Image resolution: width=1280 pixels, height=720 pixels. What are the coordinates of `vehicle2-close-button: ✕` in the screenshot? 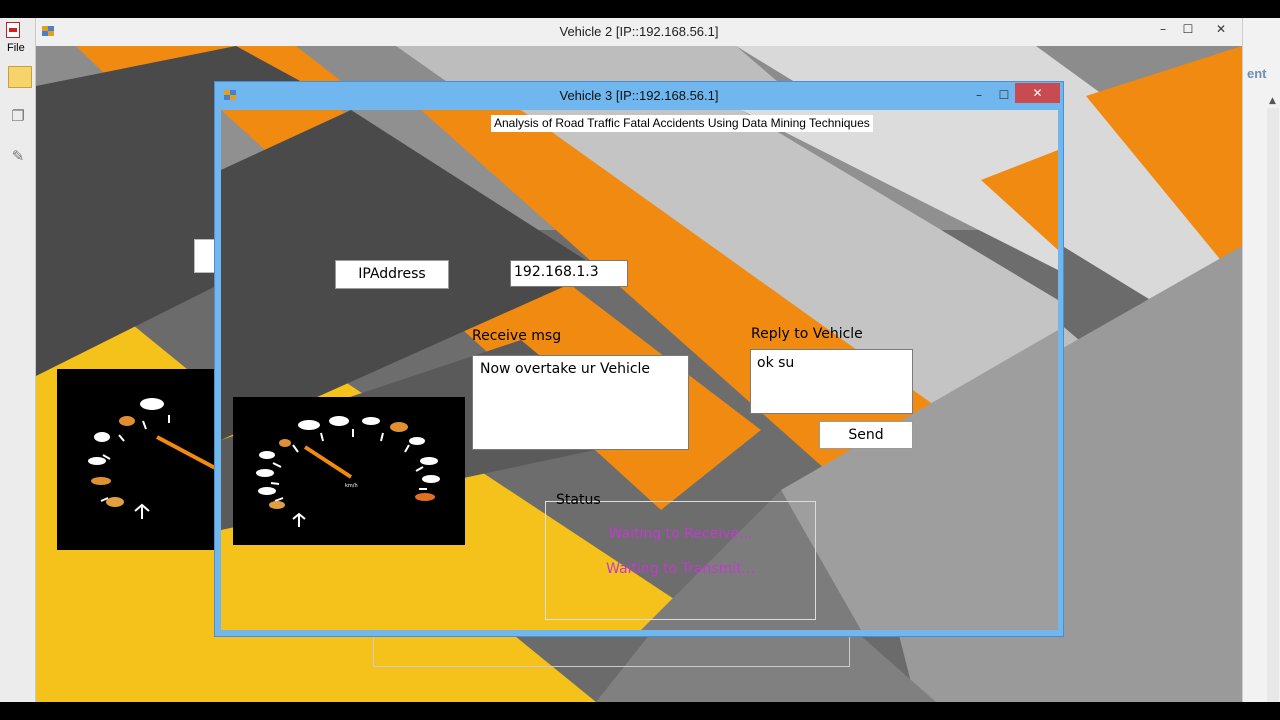 It's located at (1221, 29).